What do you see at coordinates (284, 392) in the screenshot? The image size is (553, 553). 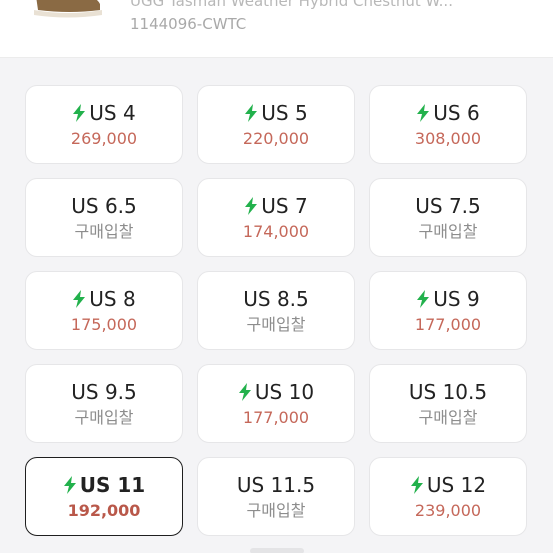 I see `size-label: US 10` at bounding box center [284, 392].